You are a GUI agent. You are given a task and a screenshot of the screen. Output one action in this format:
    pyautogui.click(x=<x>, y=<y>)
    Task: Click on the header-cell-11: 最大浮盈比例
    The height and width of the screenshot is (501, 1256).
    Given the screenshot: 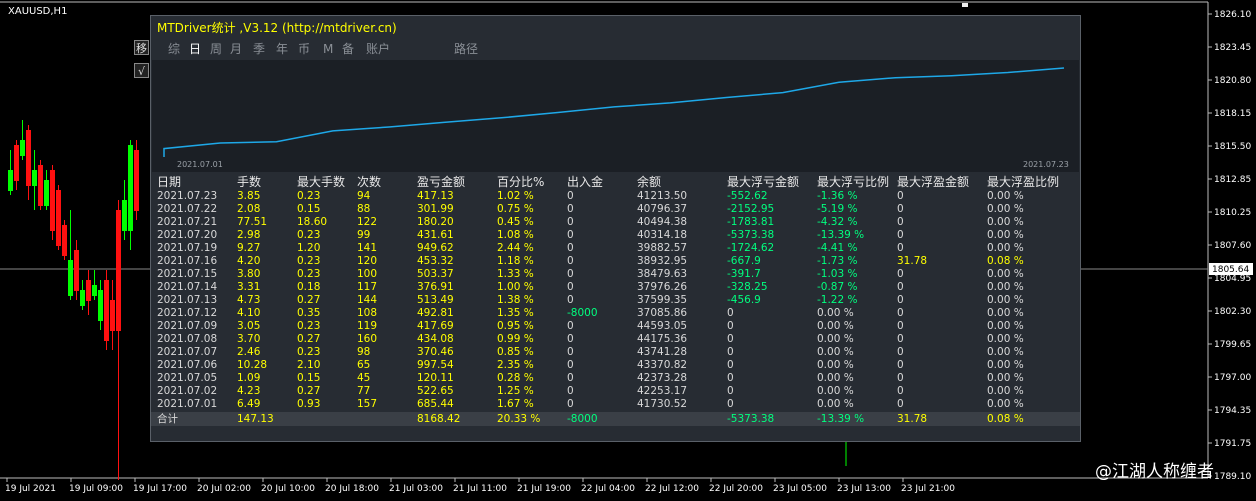 What is the action you would take?
    pyautogui.click(x=1023, y=182)
    